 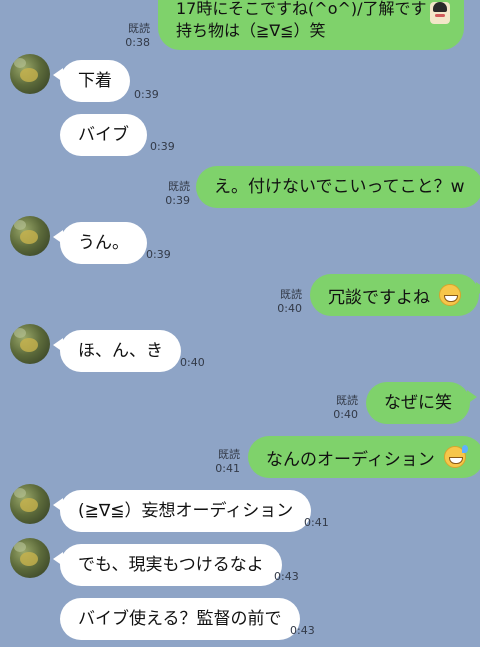 I want to click on read-receipt: 既読 0:41, so click(x=227, y=461).